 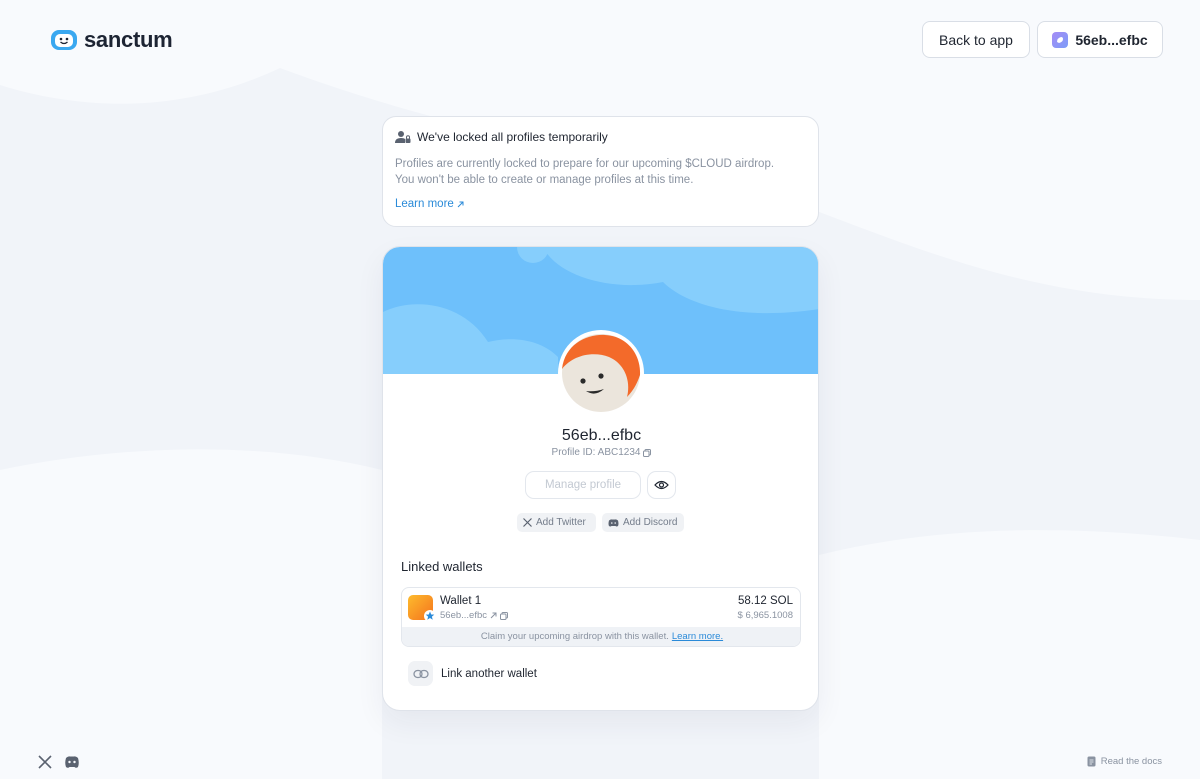 I want to click on claim-learn-more-link: Learn more., so click(x=697, y=636).